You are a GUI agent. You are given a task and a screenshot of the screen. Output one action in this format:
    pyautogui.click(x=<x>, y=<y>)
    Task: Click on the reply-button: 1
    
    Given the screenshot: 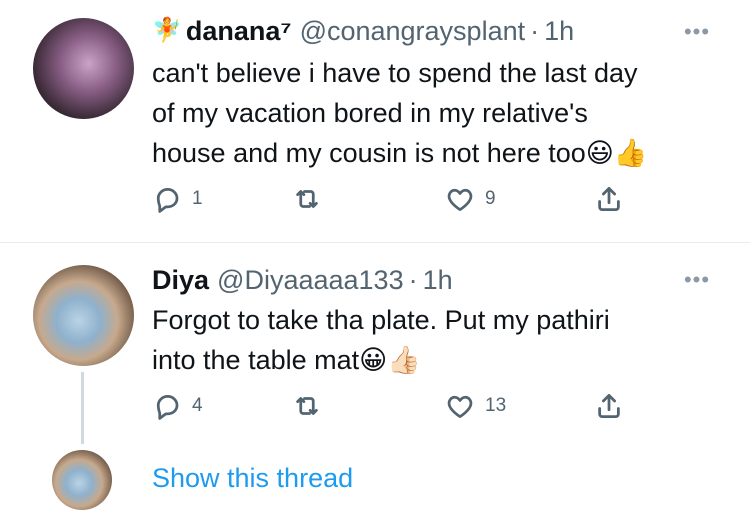 What is the action you would take?
    pyautogui.click(x=177, y=199)
    